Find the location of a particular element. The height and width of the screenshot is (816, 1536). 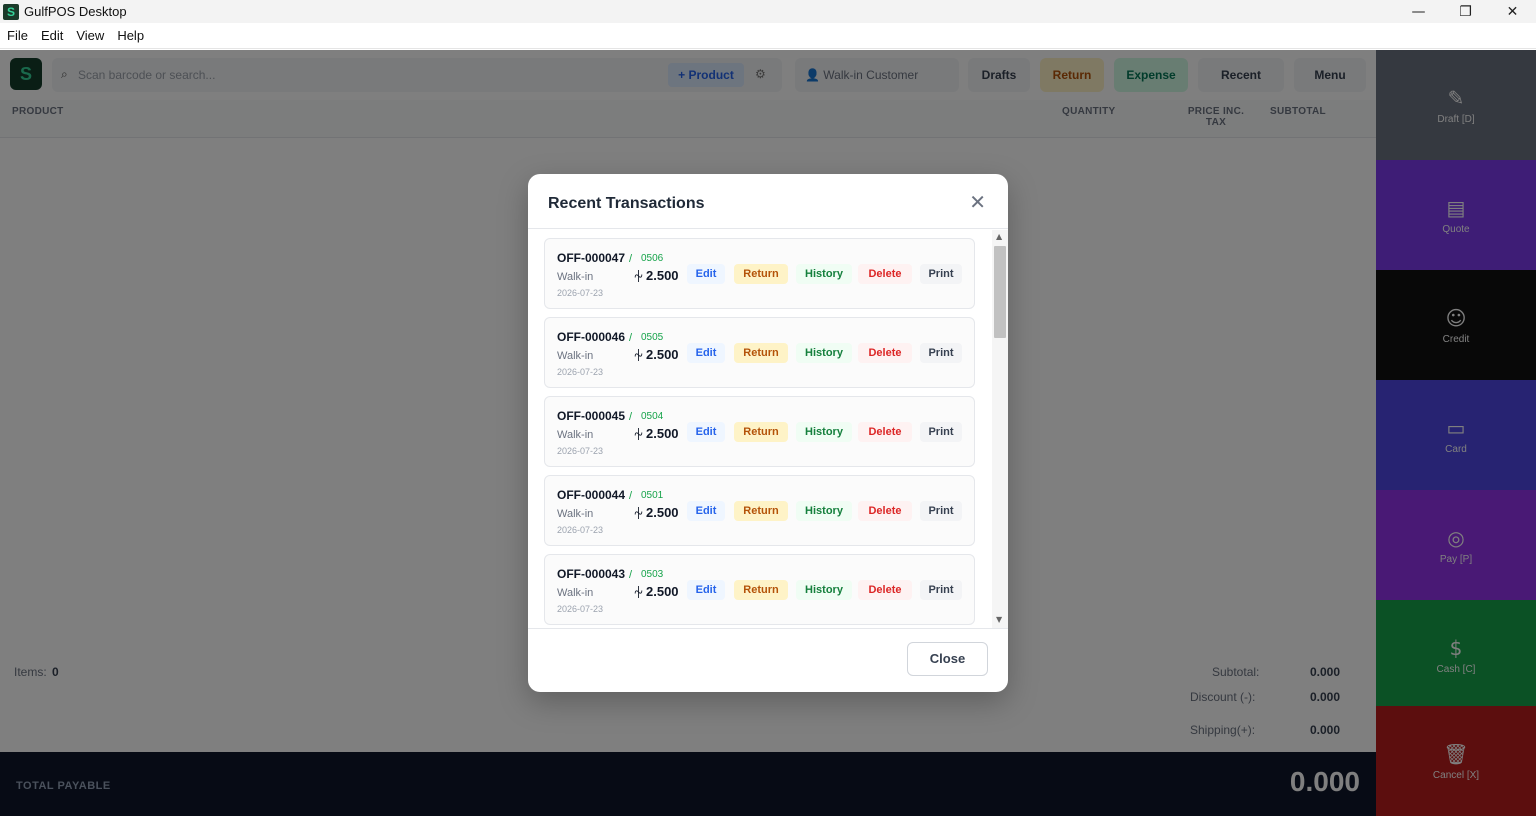

transaction-ref: 0505 is located at coordinates (652, 337).